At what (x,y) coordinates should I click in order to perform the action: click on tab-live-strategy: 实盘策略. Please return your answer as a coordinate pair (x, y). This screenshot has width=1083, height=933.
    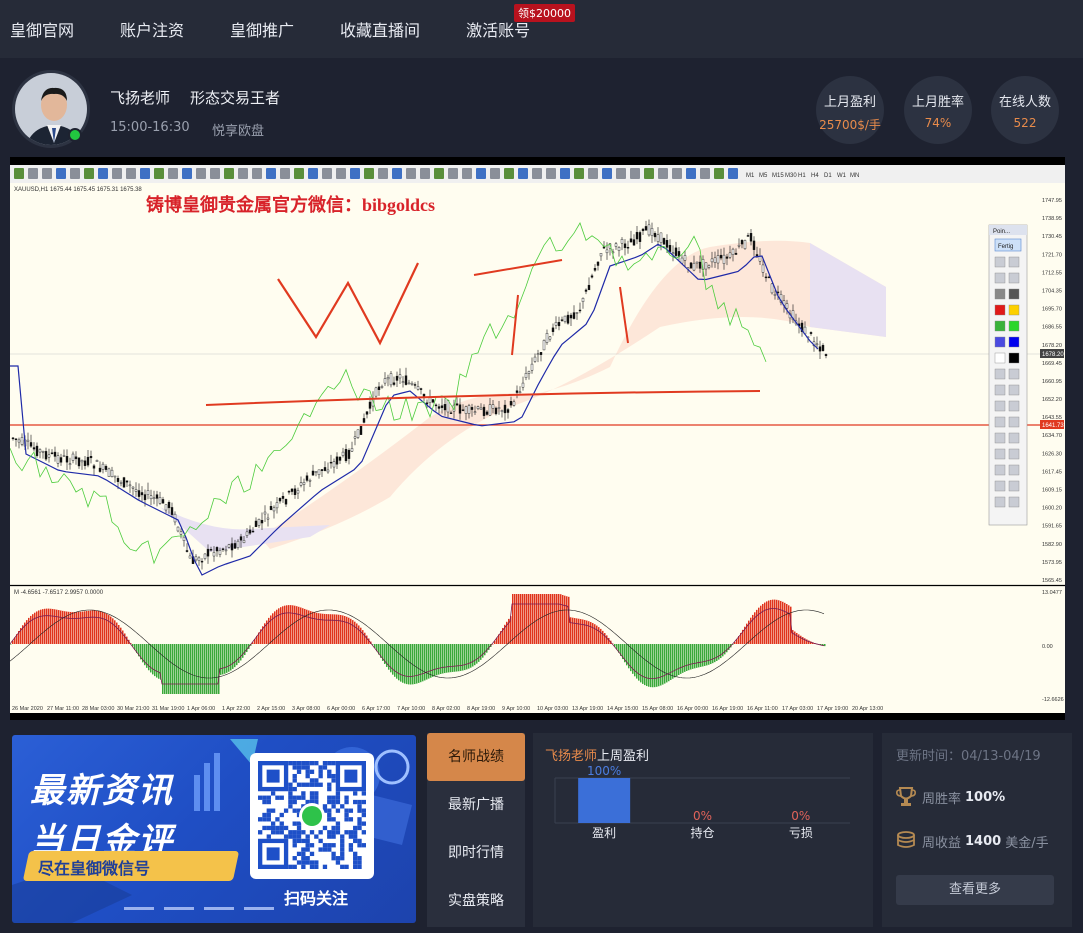
    Looking at the image, I should click on (476, 901).